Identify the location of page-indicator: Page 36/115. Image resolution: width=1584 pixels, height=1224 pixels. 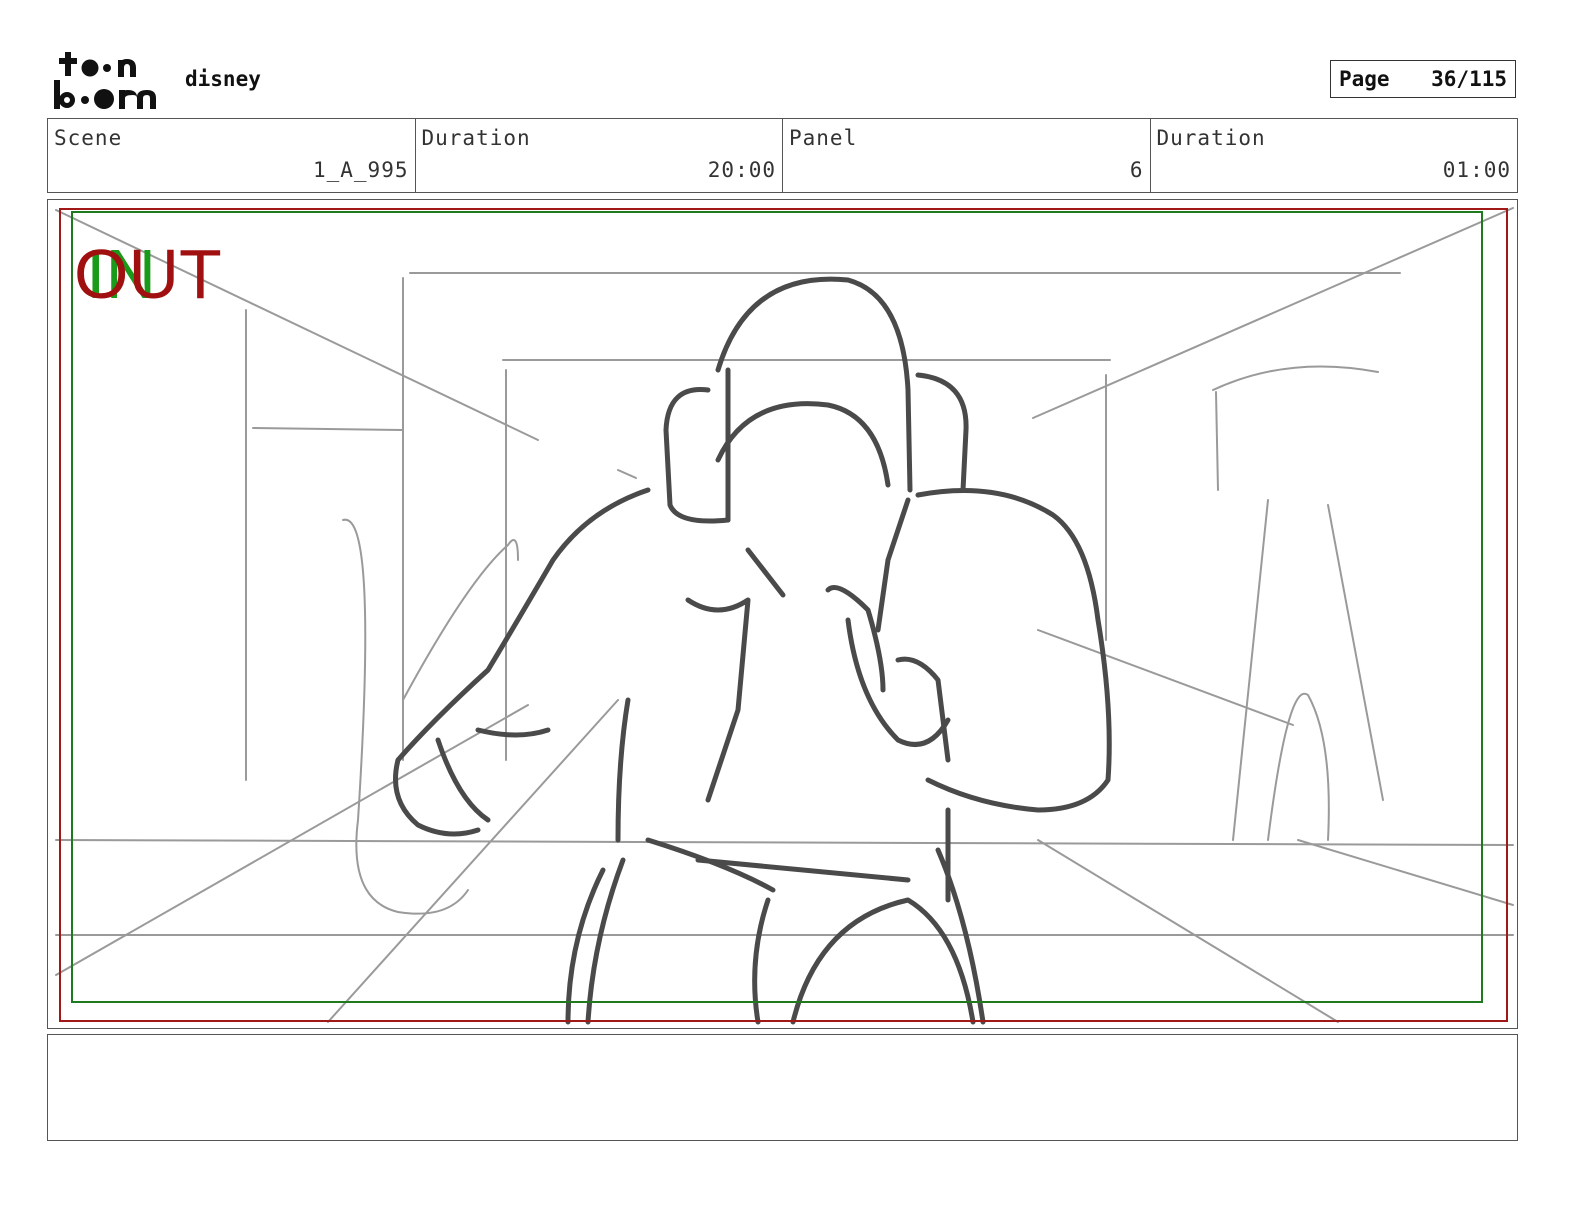
(1423, 79).